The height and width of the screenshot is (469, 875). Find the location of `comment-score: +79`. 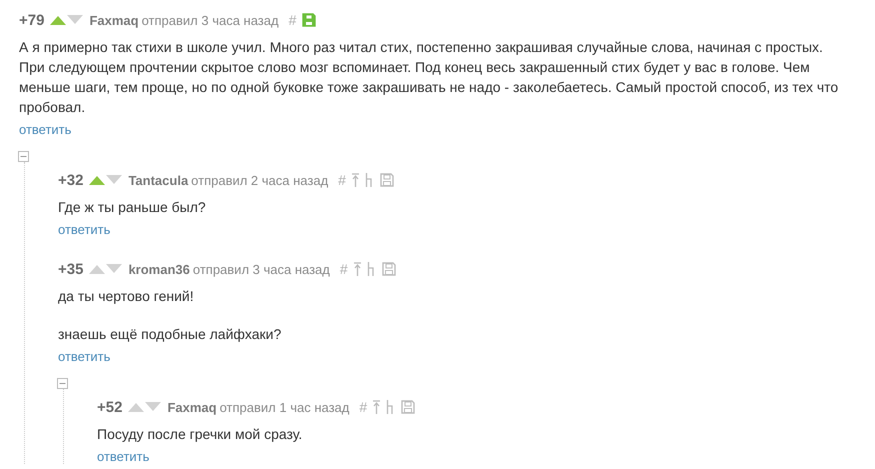

comment-score: +79 is located at coordinates (31, 20).